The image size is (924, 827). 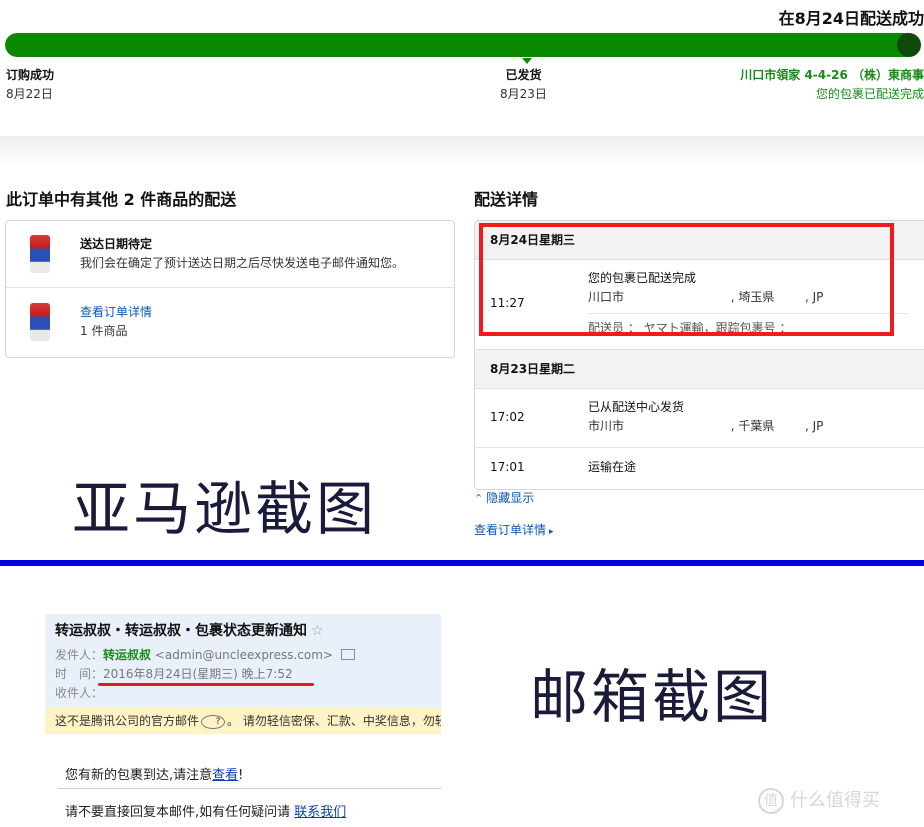 I want to click on double-chevron-up-icon: ⌃, so click(x=479, y=498).